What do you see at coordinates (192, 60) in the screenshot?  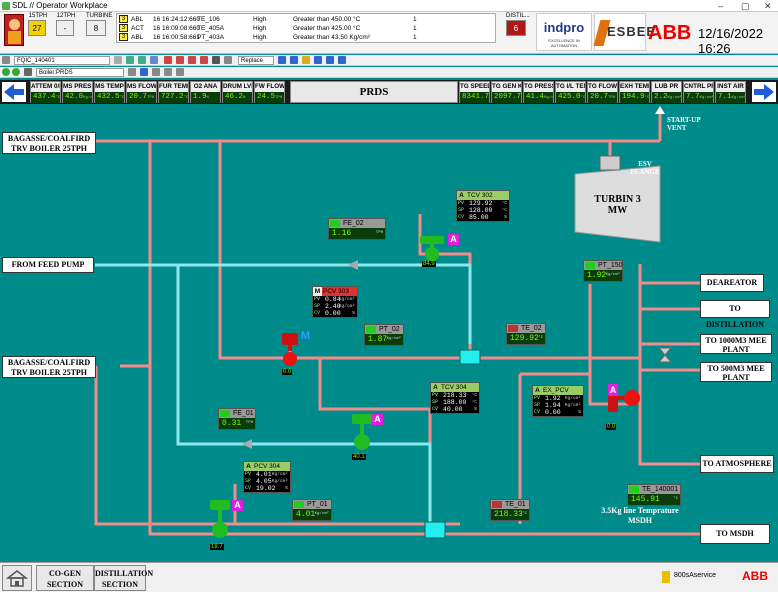 I see `report-icon` at bounding box center [192, 60].